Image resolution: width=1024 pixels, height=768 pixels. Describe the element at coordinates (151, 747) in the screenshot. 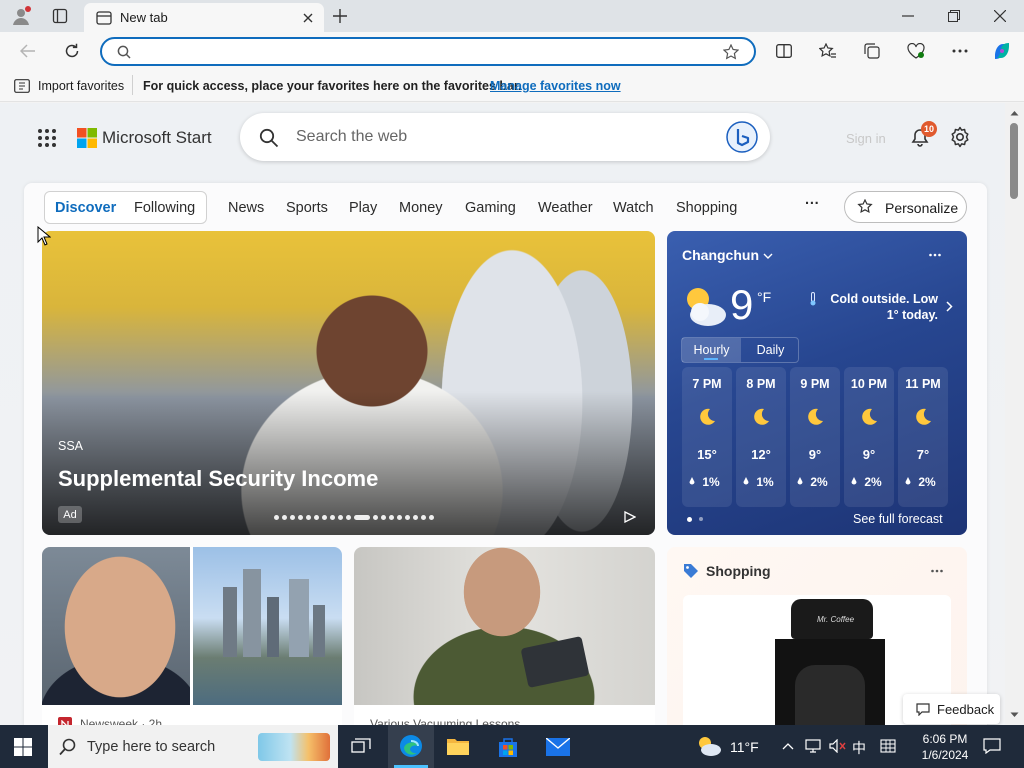

I see `taskbar-search-input: Type here to search` at that location.